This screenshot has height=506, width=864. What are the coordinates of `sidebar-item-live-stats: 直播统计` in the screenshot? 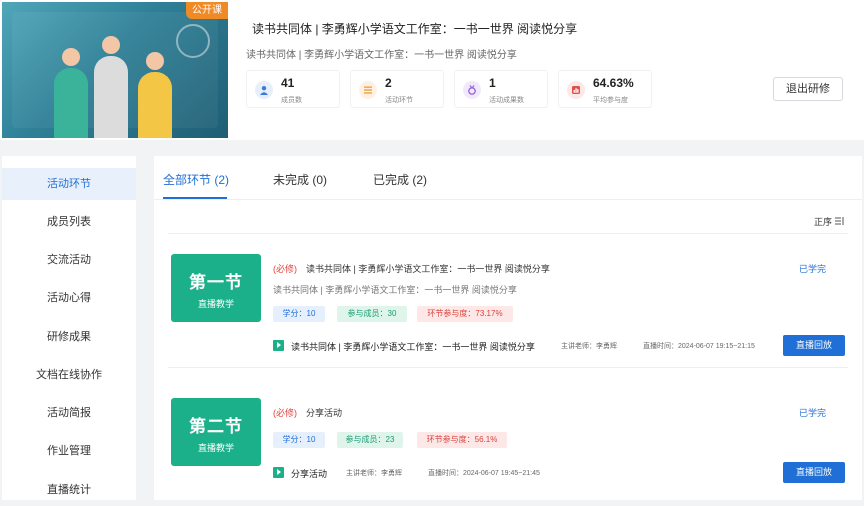 It's located at (69, 490).